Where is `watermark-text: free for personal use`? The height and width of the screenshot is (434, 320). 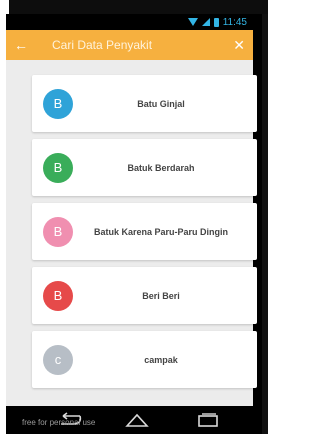
watermark-text: free for personal use is located at coordinates (59, 422).